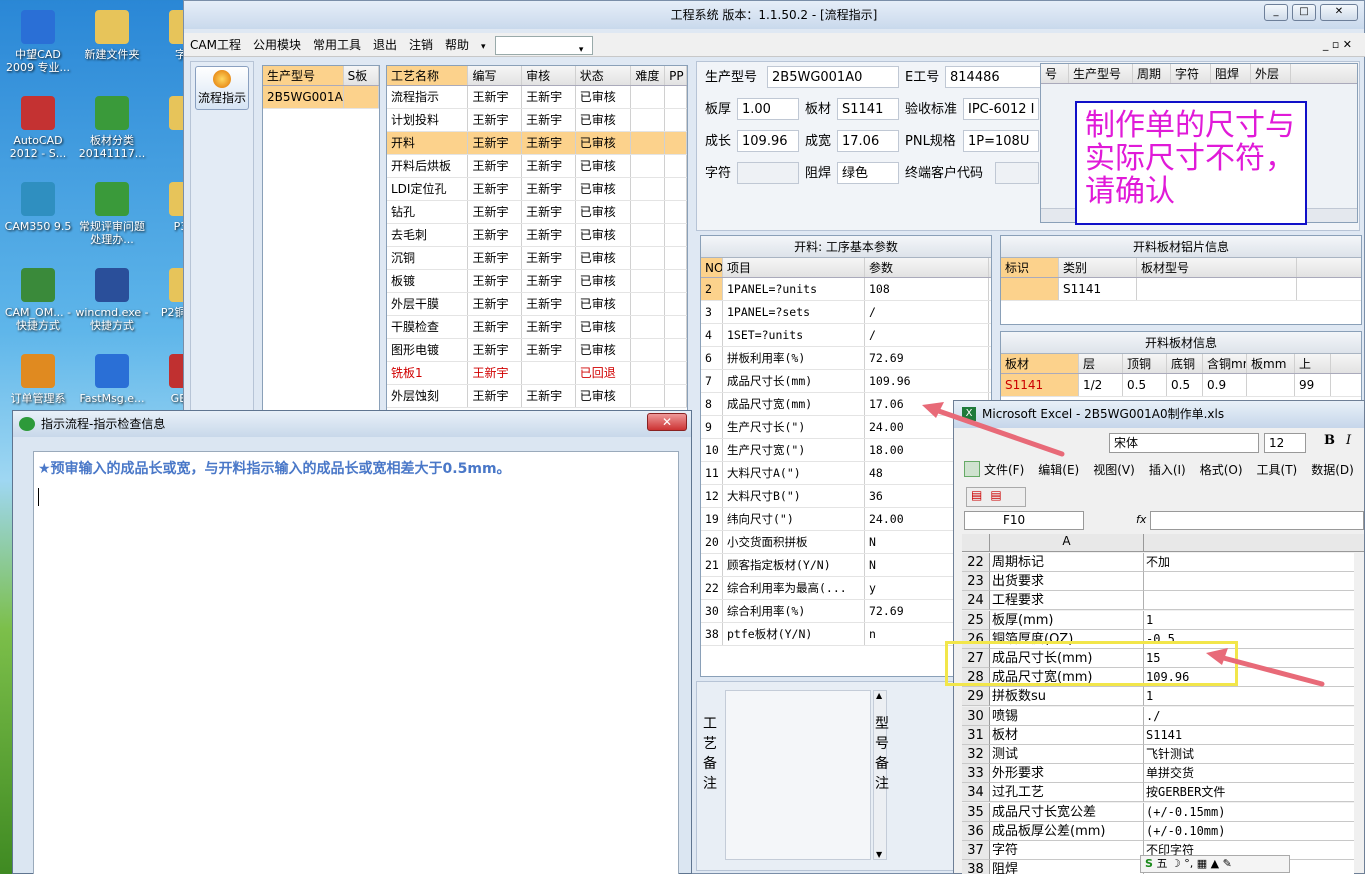  What do you see at coordinates (1269, 670) in the screenshot?
I see `arrow-to-cell` at bounding box center [1269, 670].